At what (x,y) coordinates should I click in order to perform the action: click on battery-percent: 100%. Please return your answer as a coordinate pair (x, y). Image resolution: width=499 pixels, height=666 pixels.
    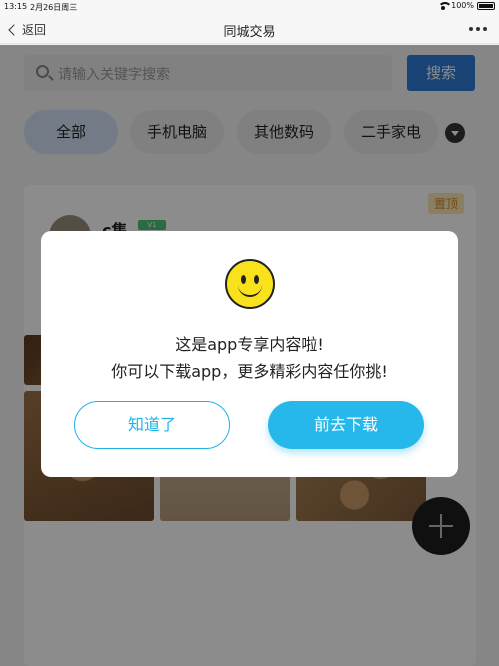
    Looking at the image, I should click on (462, 5).